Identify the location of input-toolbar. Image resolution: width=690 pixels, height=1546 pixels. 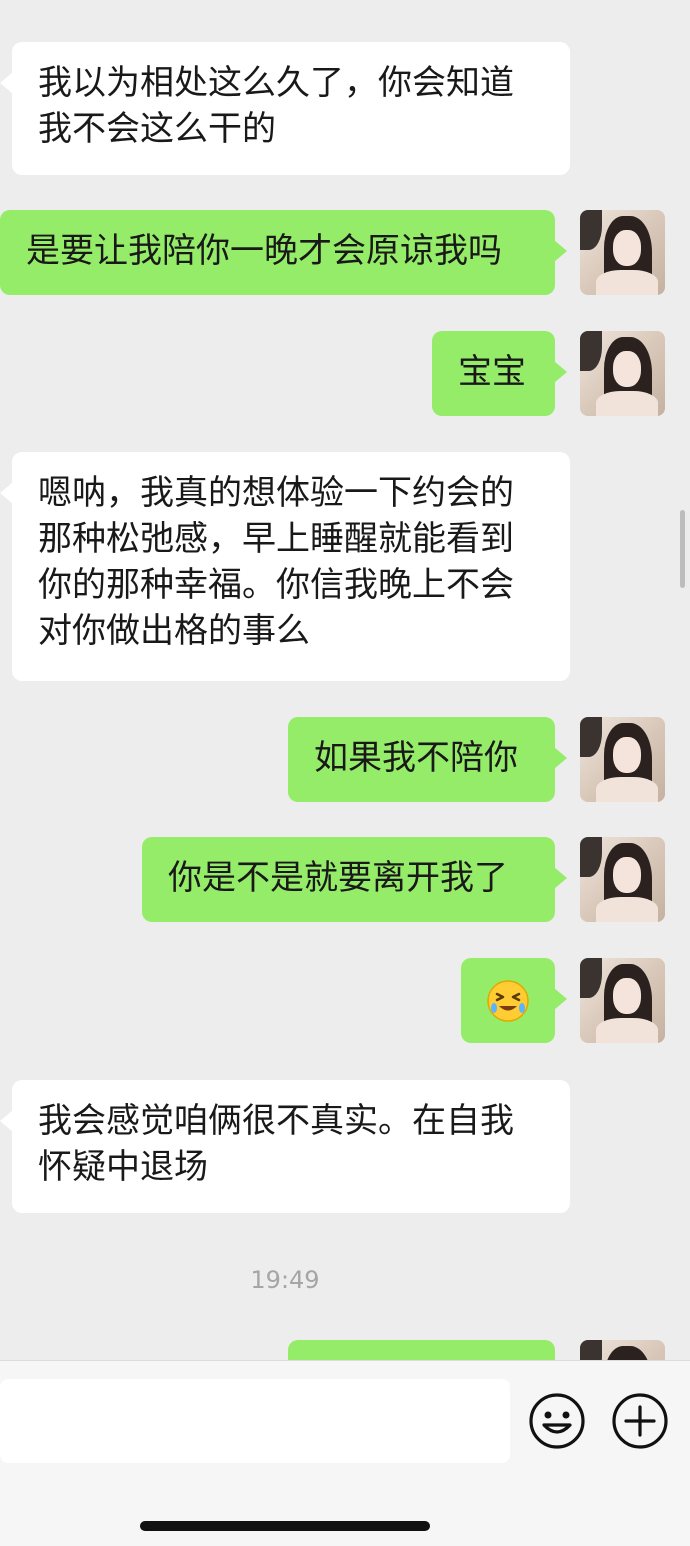
(345, 1453).